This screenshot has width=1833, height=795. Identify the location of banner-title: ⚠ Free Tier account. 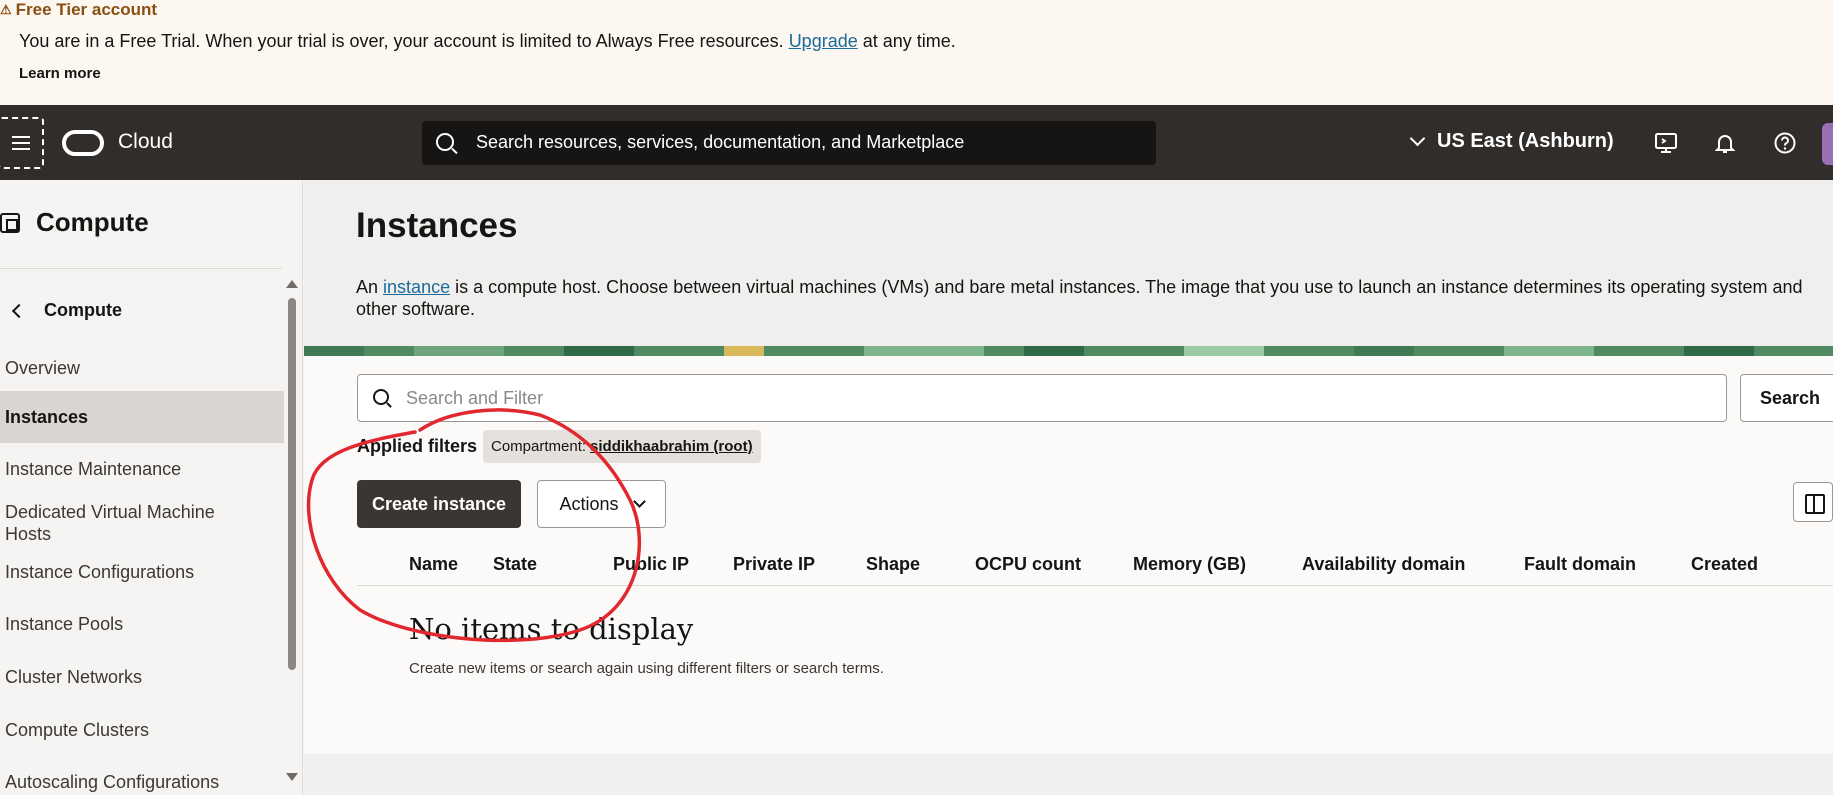
(78, 10).